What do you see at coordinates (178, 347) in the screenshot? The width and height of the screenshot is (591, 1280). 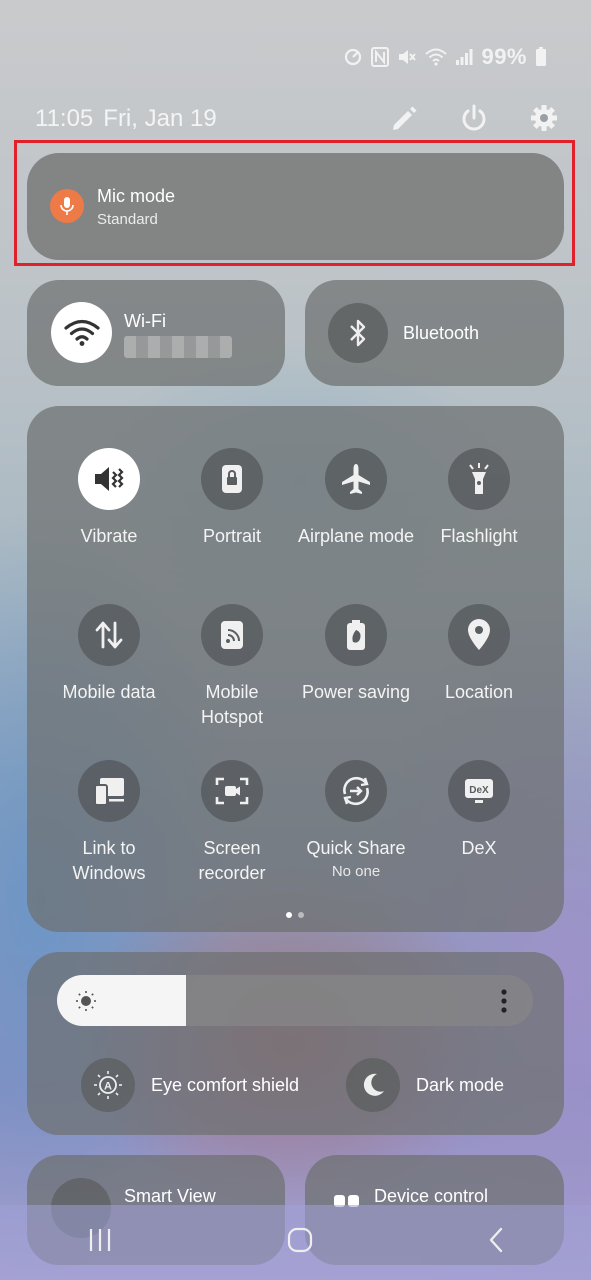 I see `wifi-network-name-redacted` at bounding box center [178, 347].